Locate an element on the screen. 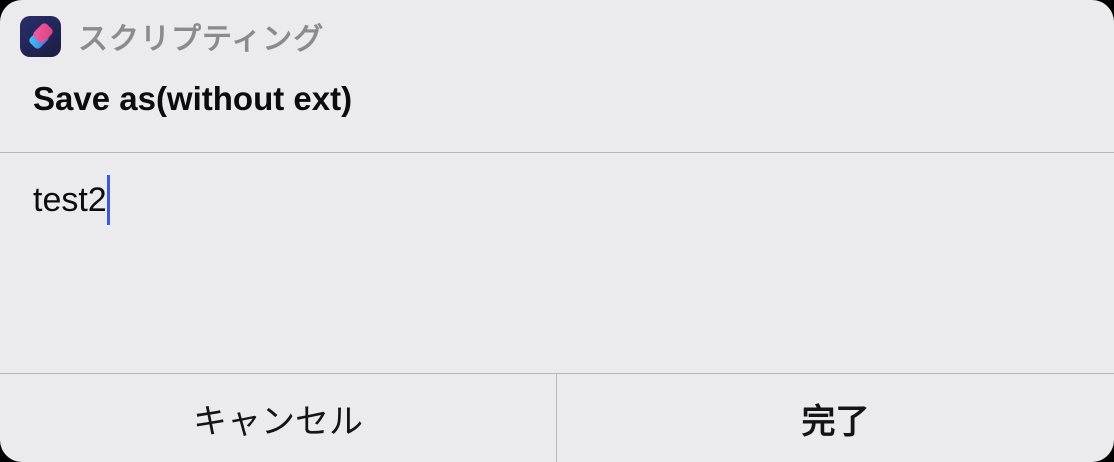 The width and height of the screenshot is (1114, 462). text-input-content: test2 is located at coordinates (71, 200).